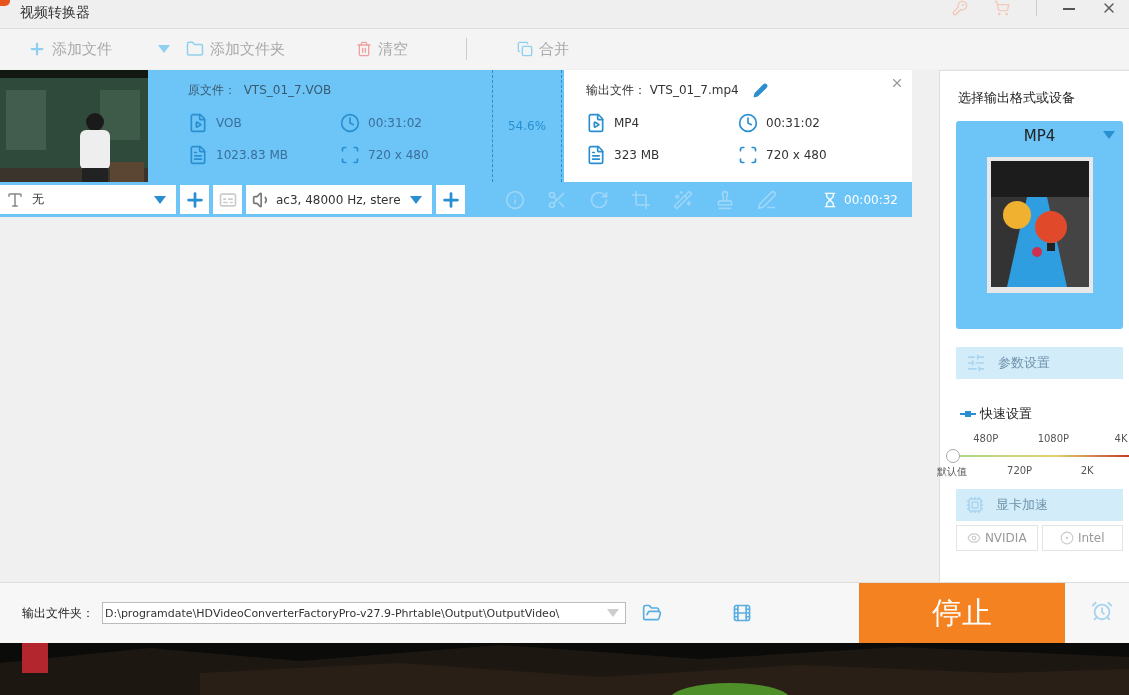 This screenshot has height=695, width=1129. I want to click on slider-tick-label: 480P, so click(986, 438).